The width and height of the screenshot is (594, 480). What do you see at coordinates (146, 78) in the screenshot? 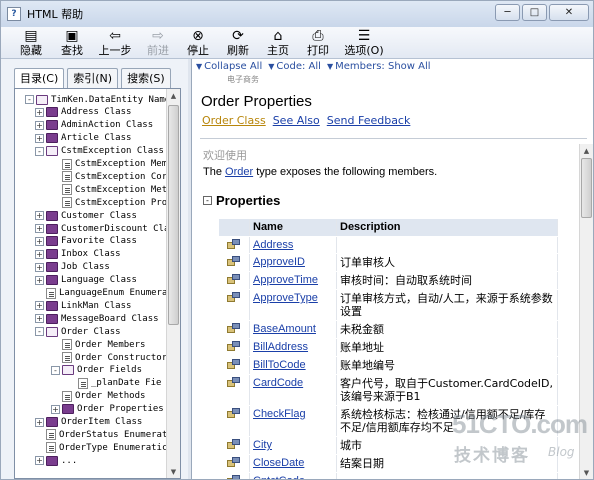
I see `tab-search: 搜索(S)` at bounding box center [146, 78].